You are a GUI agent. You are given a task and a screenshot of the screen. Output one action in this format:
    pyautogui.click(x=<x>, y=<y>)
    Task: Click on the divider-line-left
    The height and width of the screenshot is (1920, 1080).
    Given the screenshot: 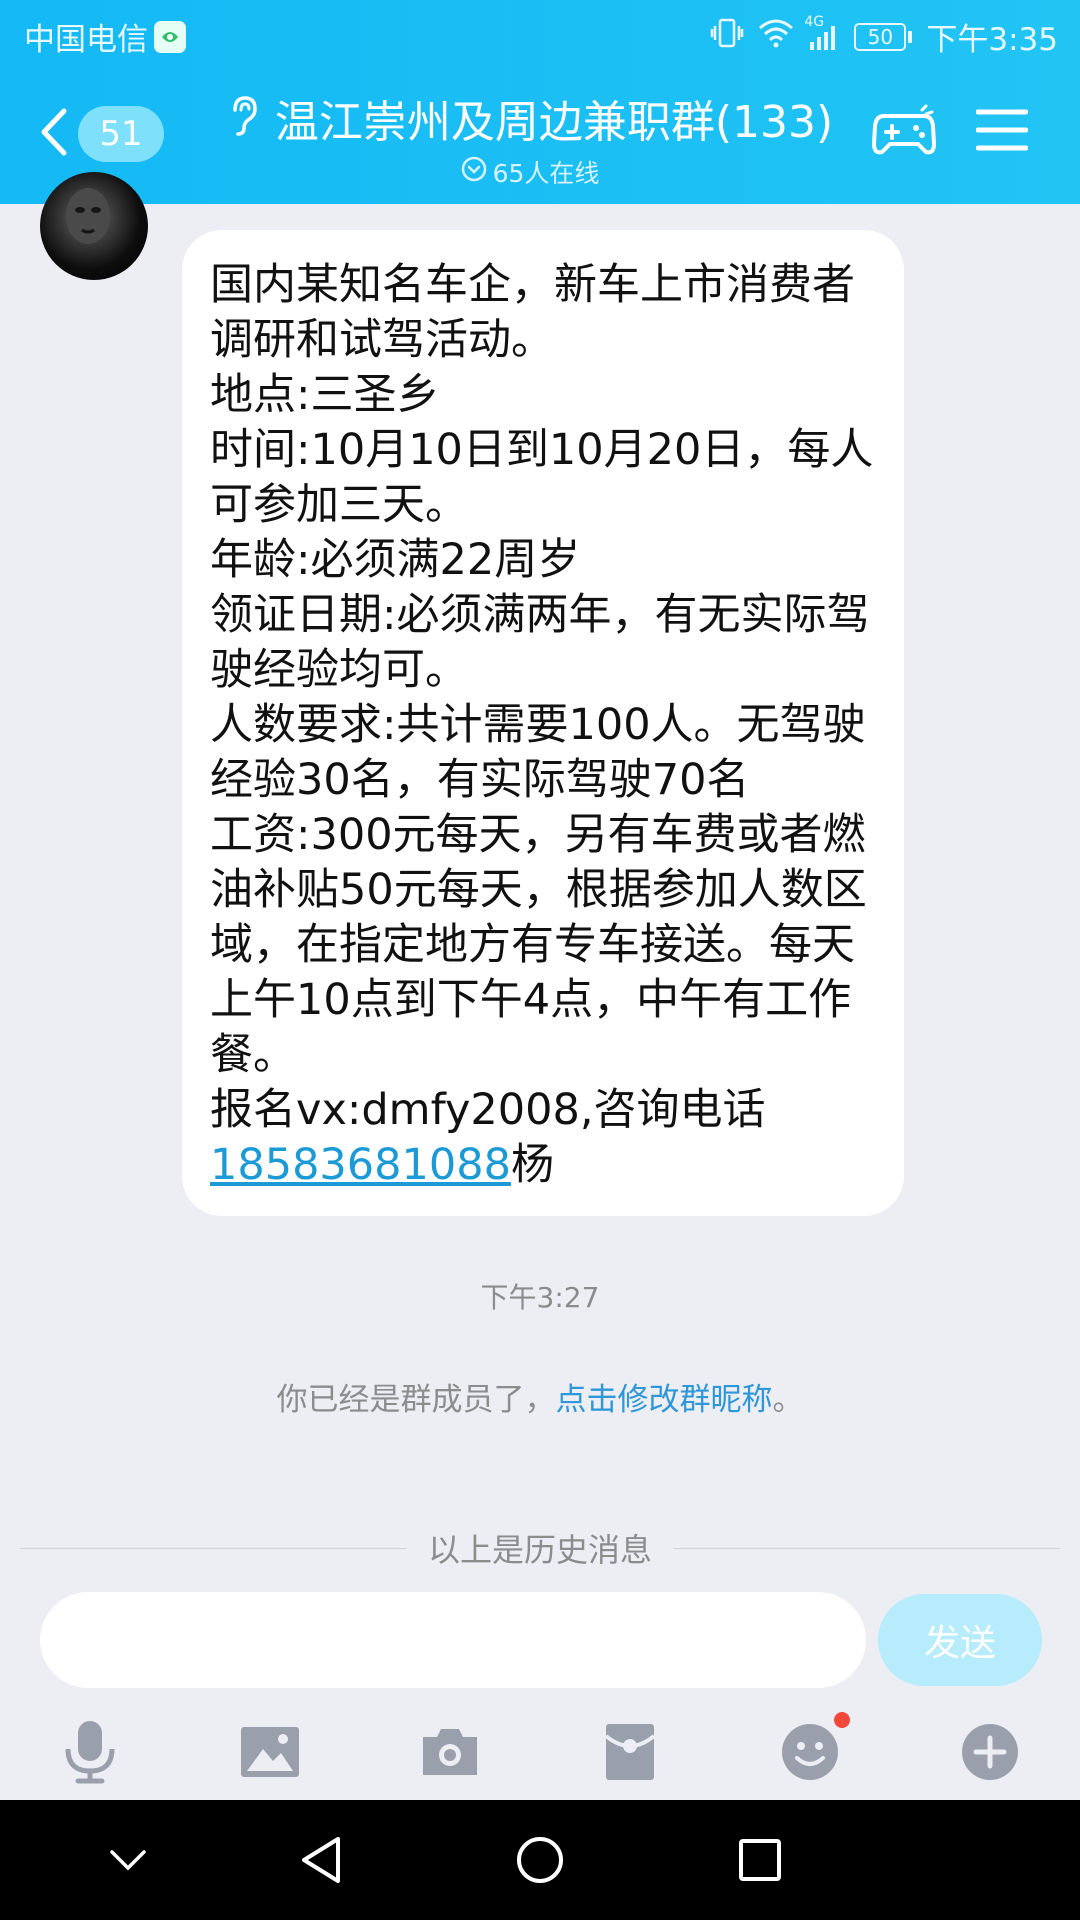 What is the action you would take?
    pyautogui.click(x=213, y=1548)
    